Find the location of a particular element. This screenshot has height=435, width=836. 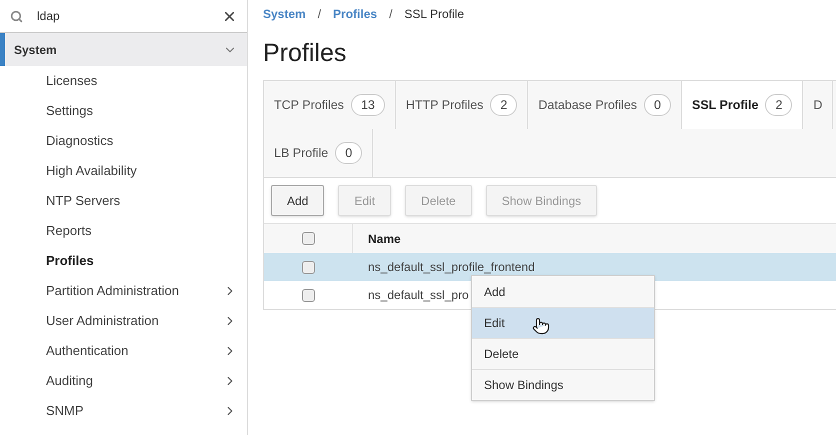

sidebar-item: SNMP is located at coordinates (123, 411).